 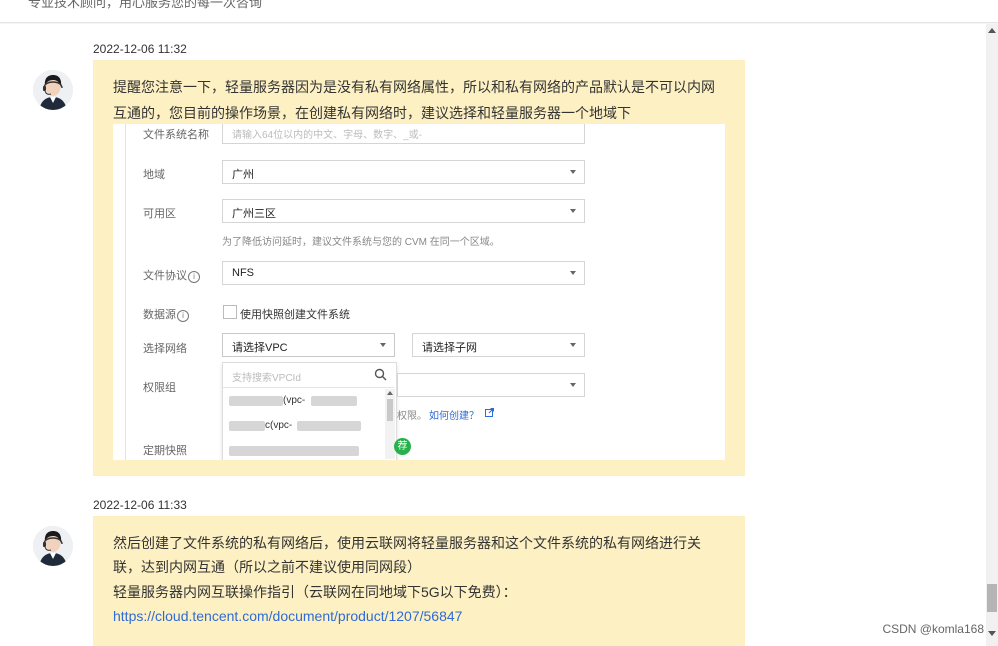 What do you see at coordinates (403, 273) in the screenshot?
I see `protocol-select: NFS` at bounding box center [403, 273].